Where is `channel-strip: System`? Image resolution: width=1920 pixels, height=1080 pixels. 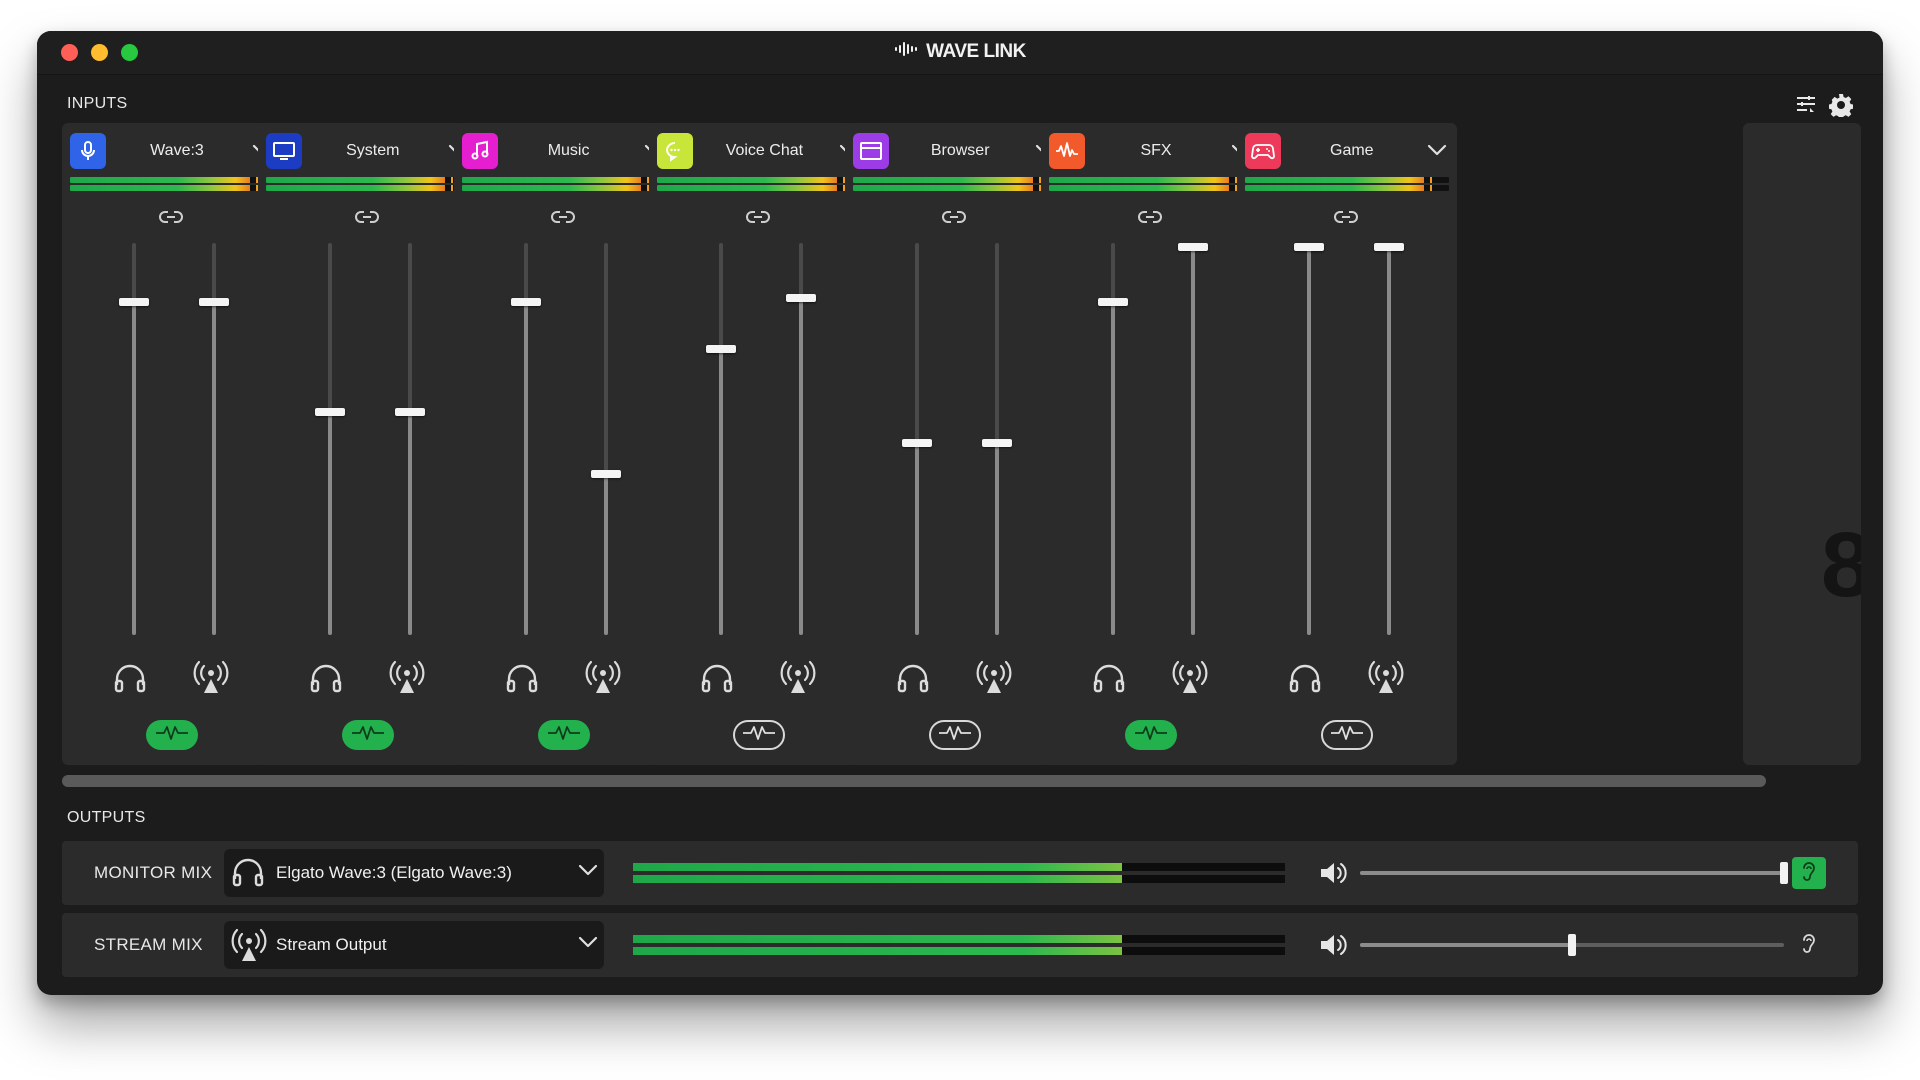
channel-strip: System is located at coordinates (367, 444).